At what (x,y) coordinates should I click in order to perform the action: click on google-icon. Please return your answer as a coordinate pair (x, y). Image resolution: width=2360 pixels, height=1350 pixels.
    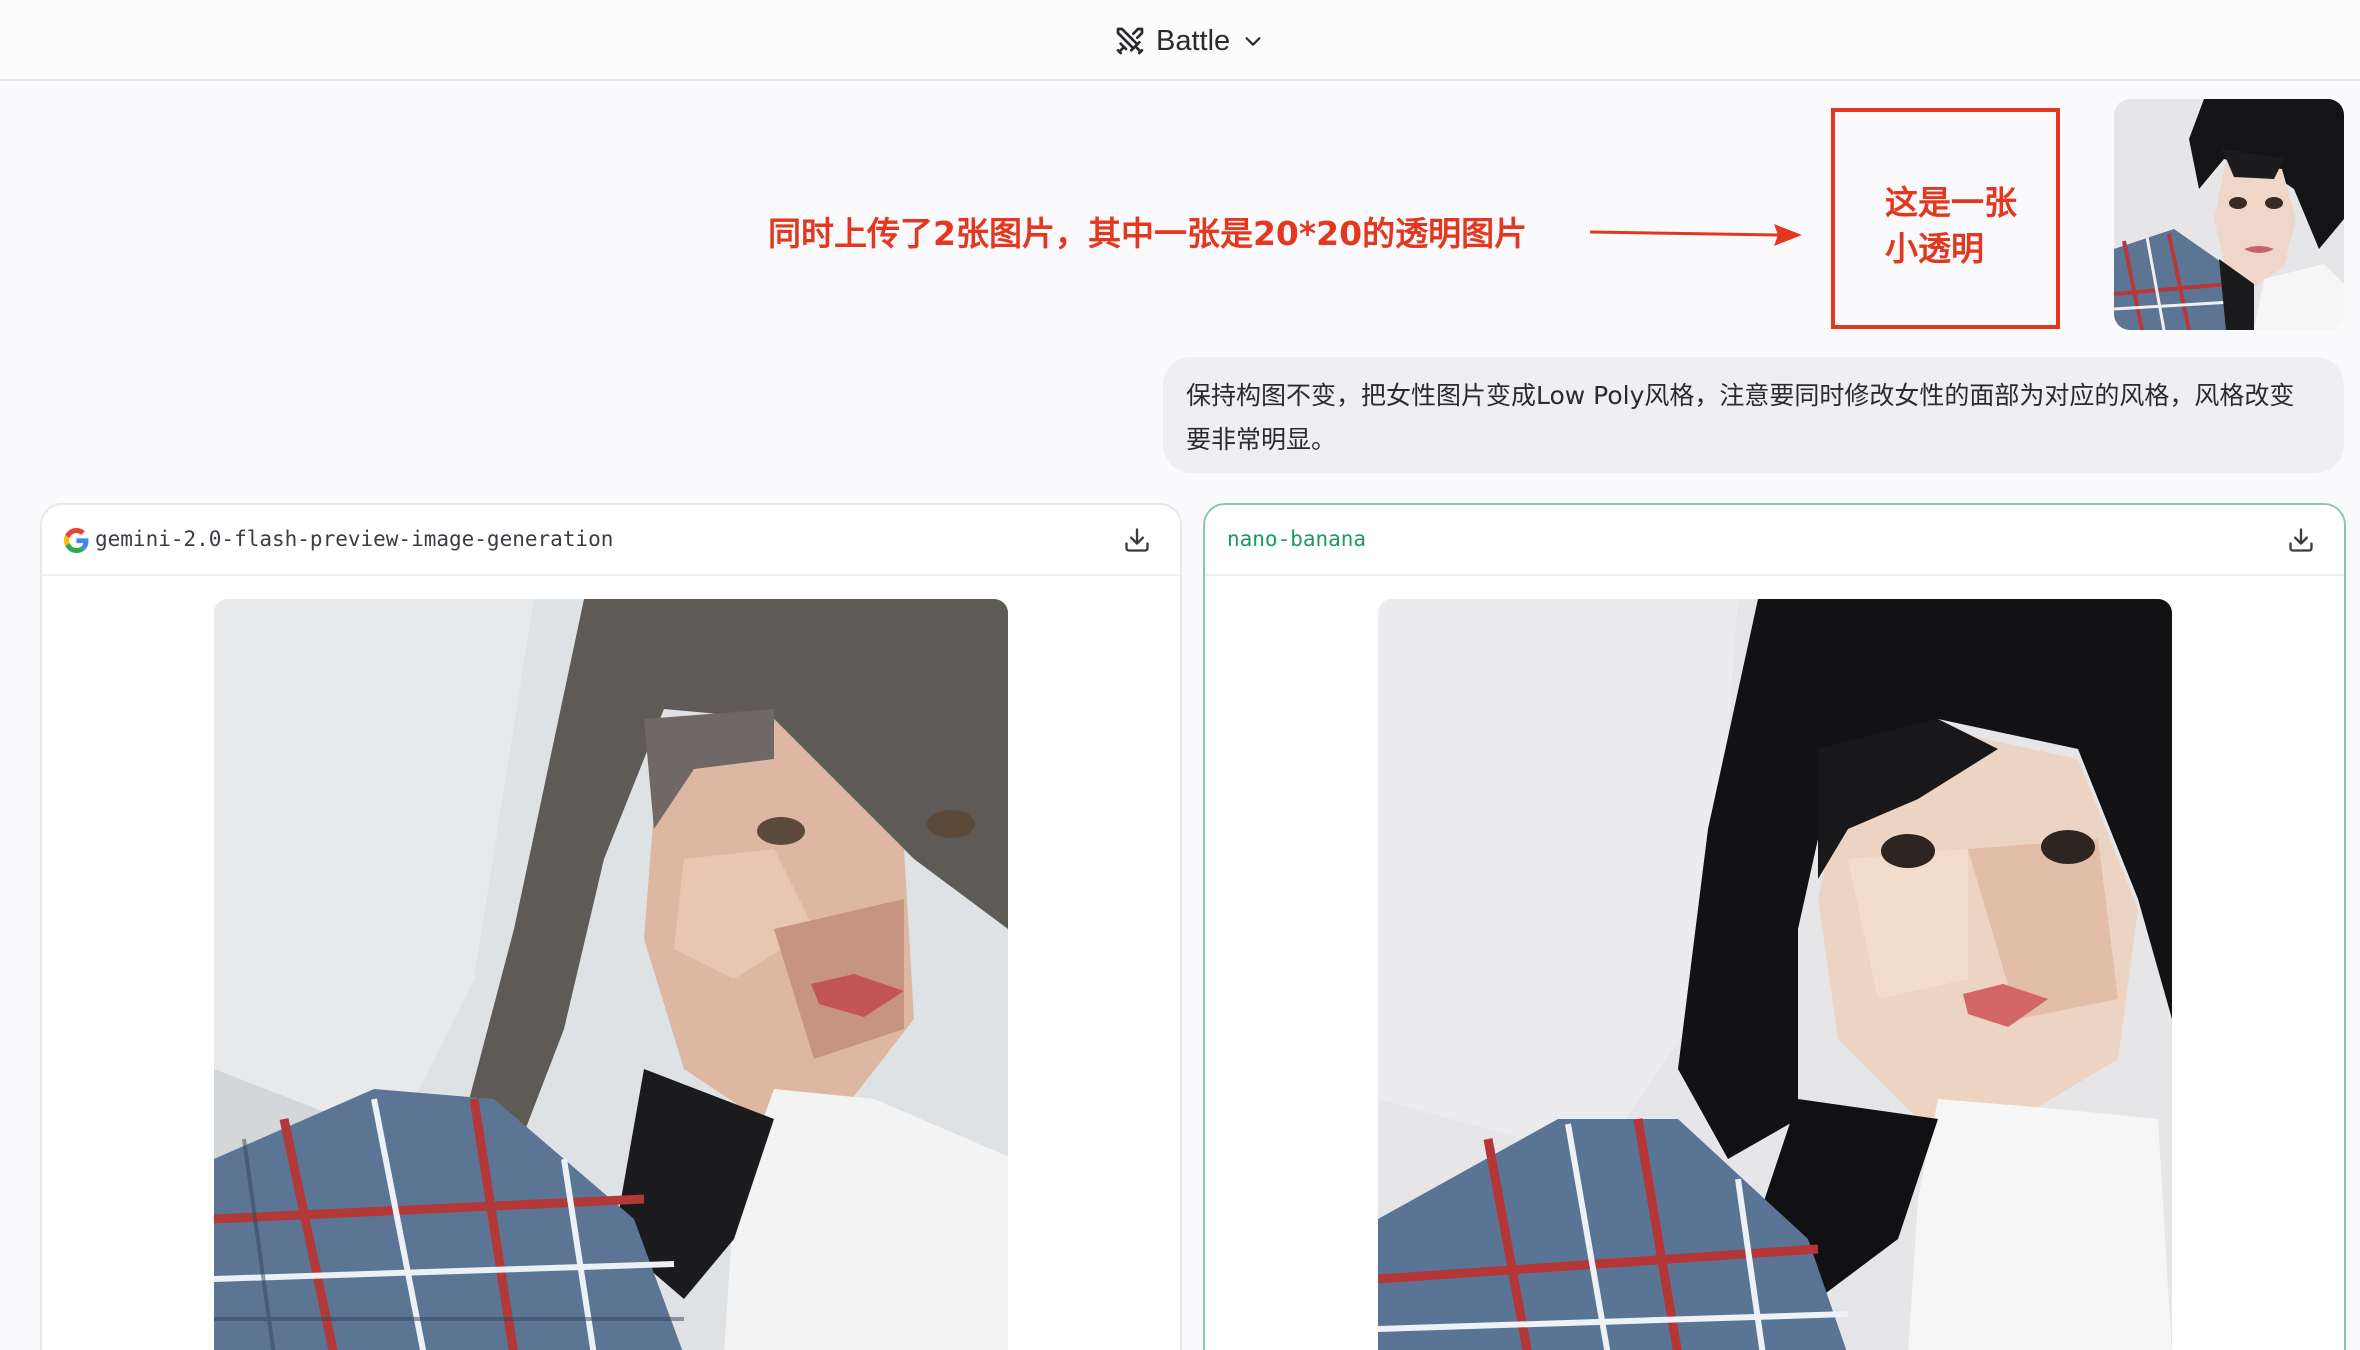
    Looking at the image, I should click on (76, 540).